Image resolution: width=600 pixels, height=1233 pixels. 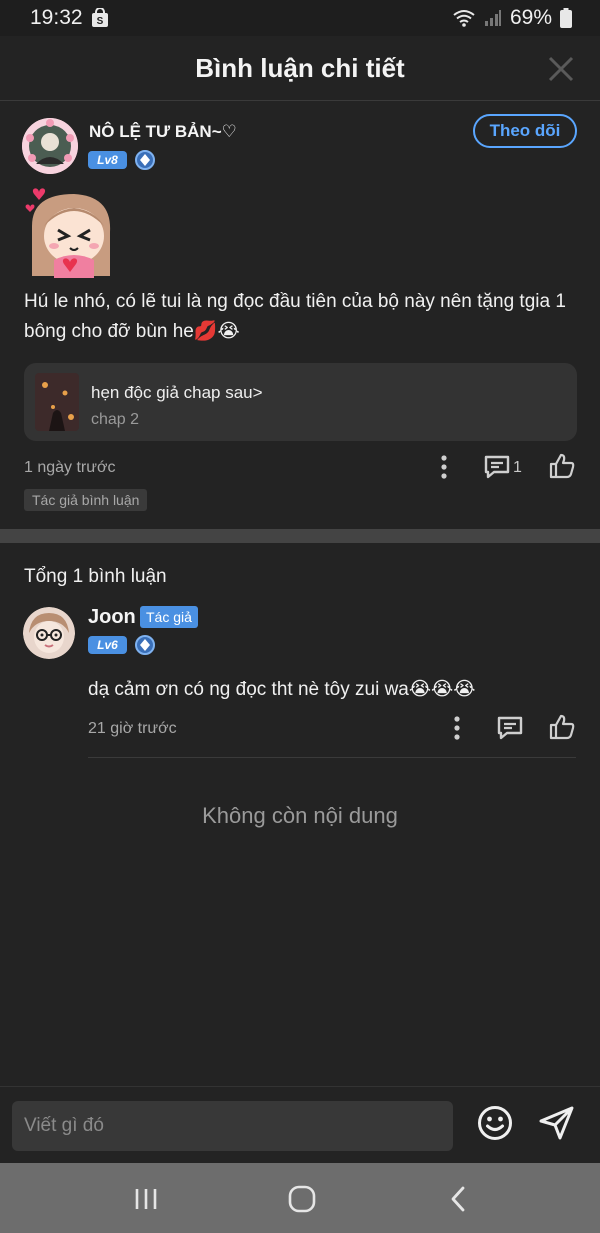 I want to click on reply-icon, so click(x=497, y=467).